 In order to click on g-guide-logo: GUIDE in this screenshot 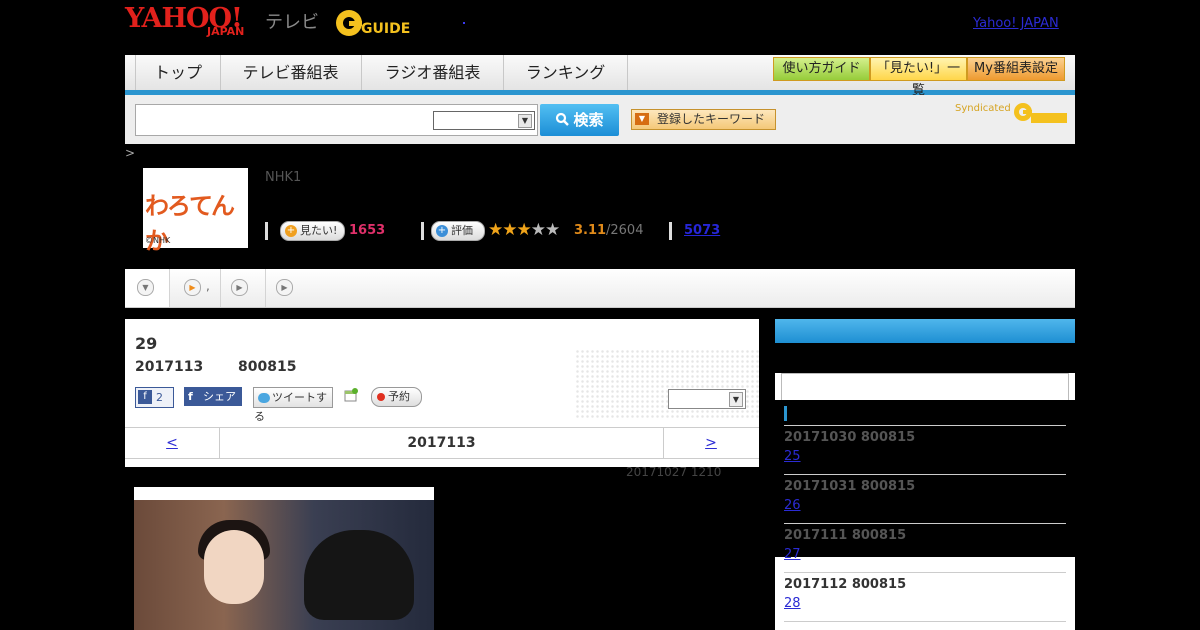, I will do `click(380, 23)`.